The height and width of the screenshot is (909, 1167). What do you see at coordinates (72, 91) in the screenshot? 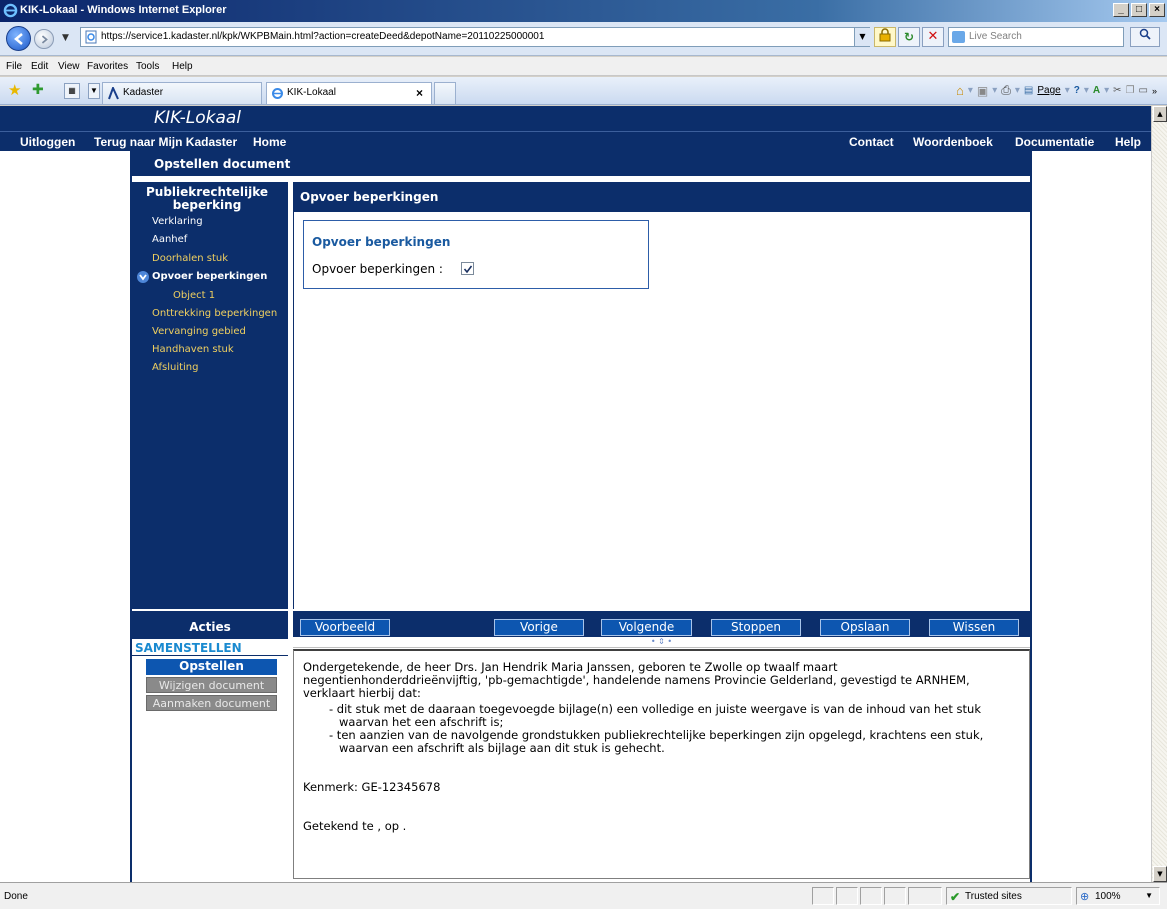
I see `quick-tabs-icon: ▦` at bounding box center [72, 91].